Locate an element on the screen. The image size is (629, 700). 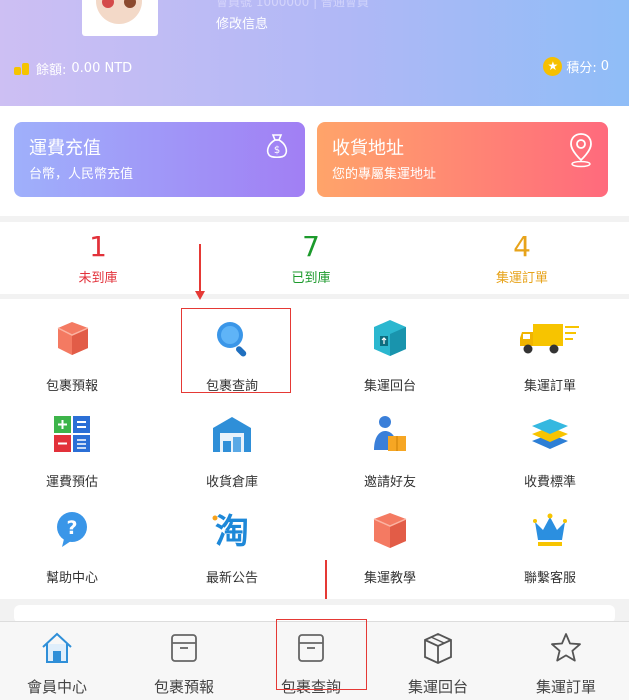
tab-label: 集運訂單 is located at coordinates (565, 687).